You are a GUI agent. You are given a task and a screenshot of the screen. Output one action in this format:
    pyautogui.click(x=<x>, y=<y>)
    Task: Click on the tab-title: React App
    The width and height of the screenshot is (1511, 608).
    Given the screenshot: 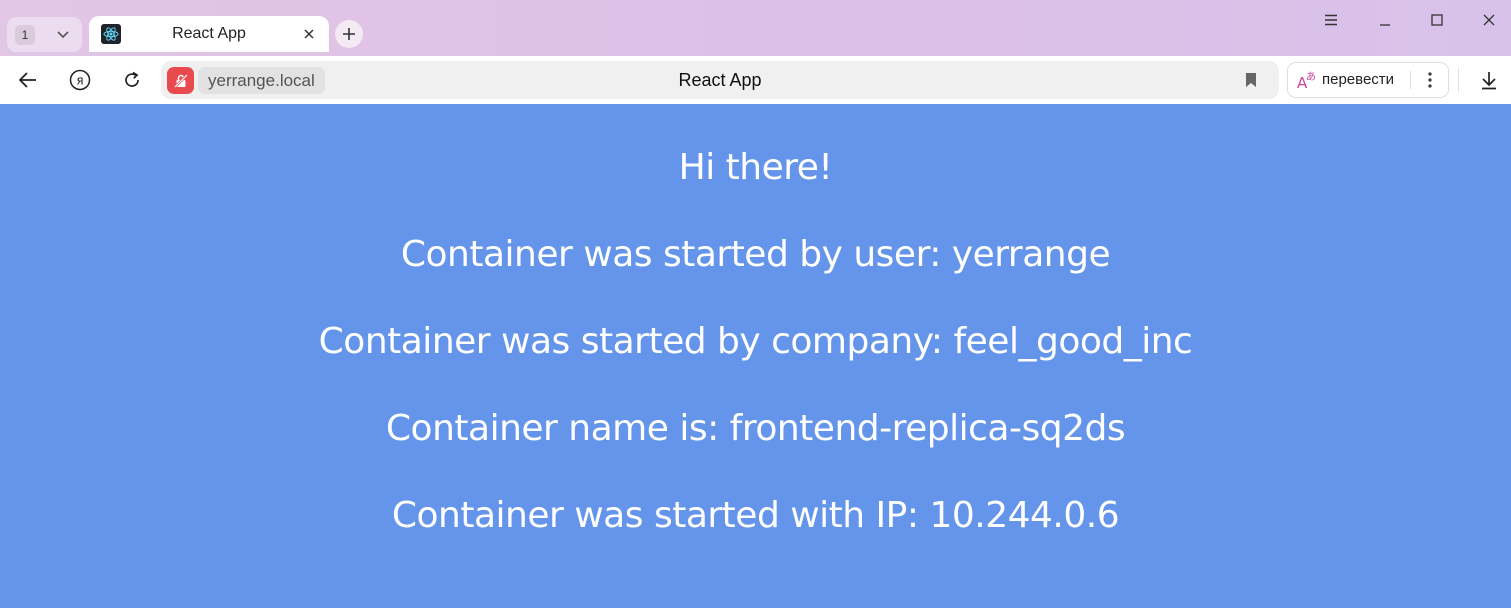 What is the action you would take?
    pyautogui.click(x=209, y=33)
    